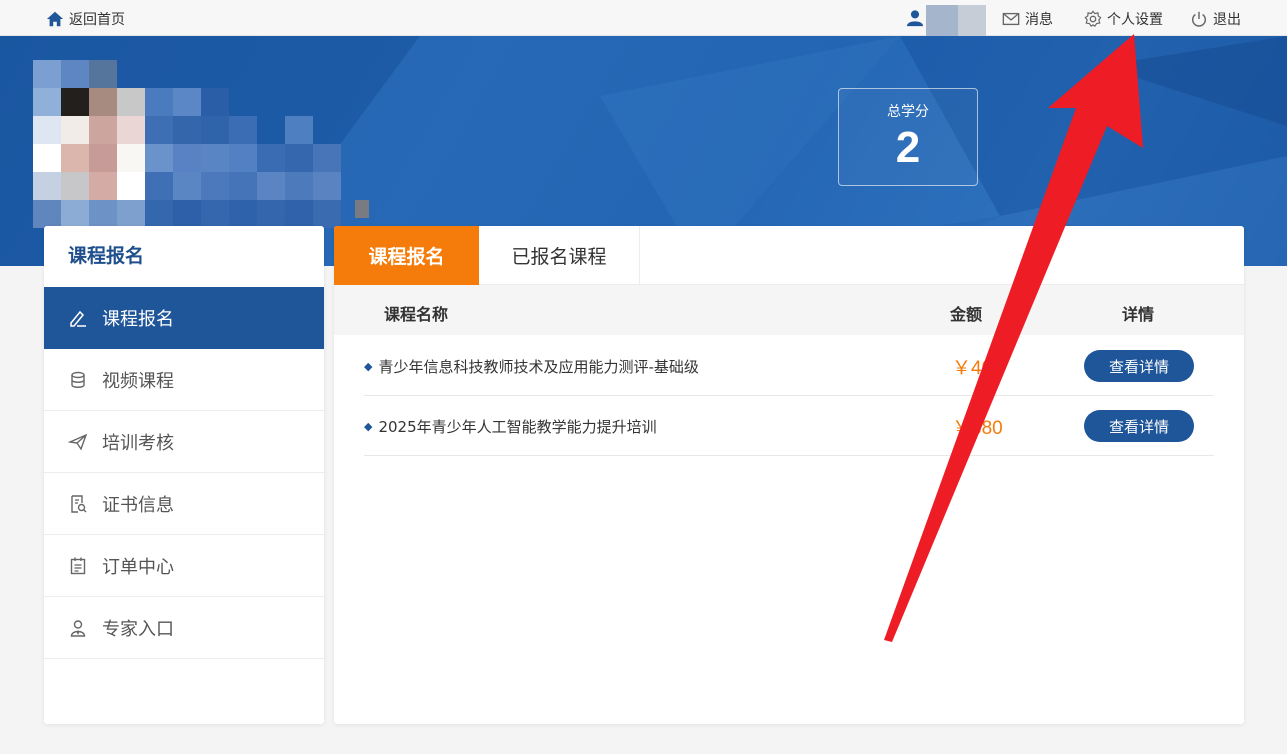 This screenshot has height=754, width=1287. I want to click on sidebar: 课程报名 课程报名 视频课程 培训考核 证书信息 订单中心 专家入口, so click(184, 475).